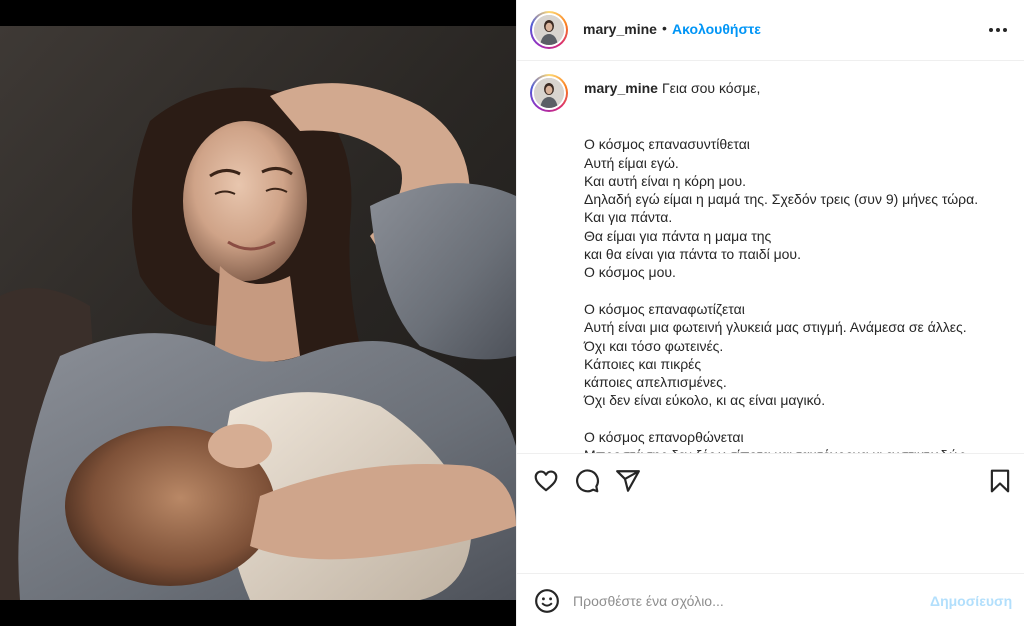 This screenshot has width=1024, height=626. I want to click on caption-header: mary_mine Γεια σου κόσμε,, so click(672, 88).